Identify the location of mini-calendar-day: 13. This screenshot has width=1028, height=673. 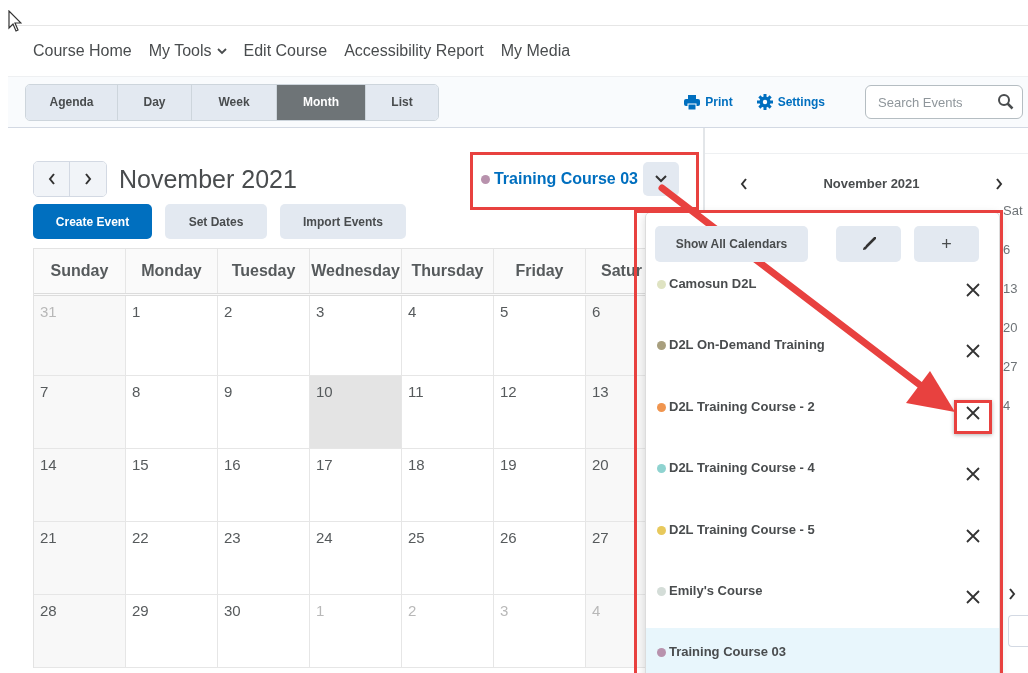
(1010, 289).